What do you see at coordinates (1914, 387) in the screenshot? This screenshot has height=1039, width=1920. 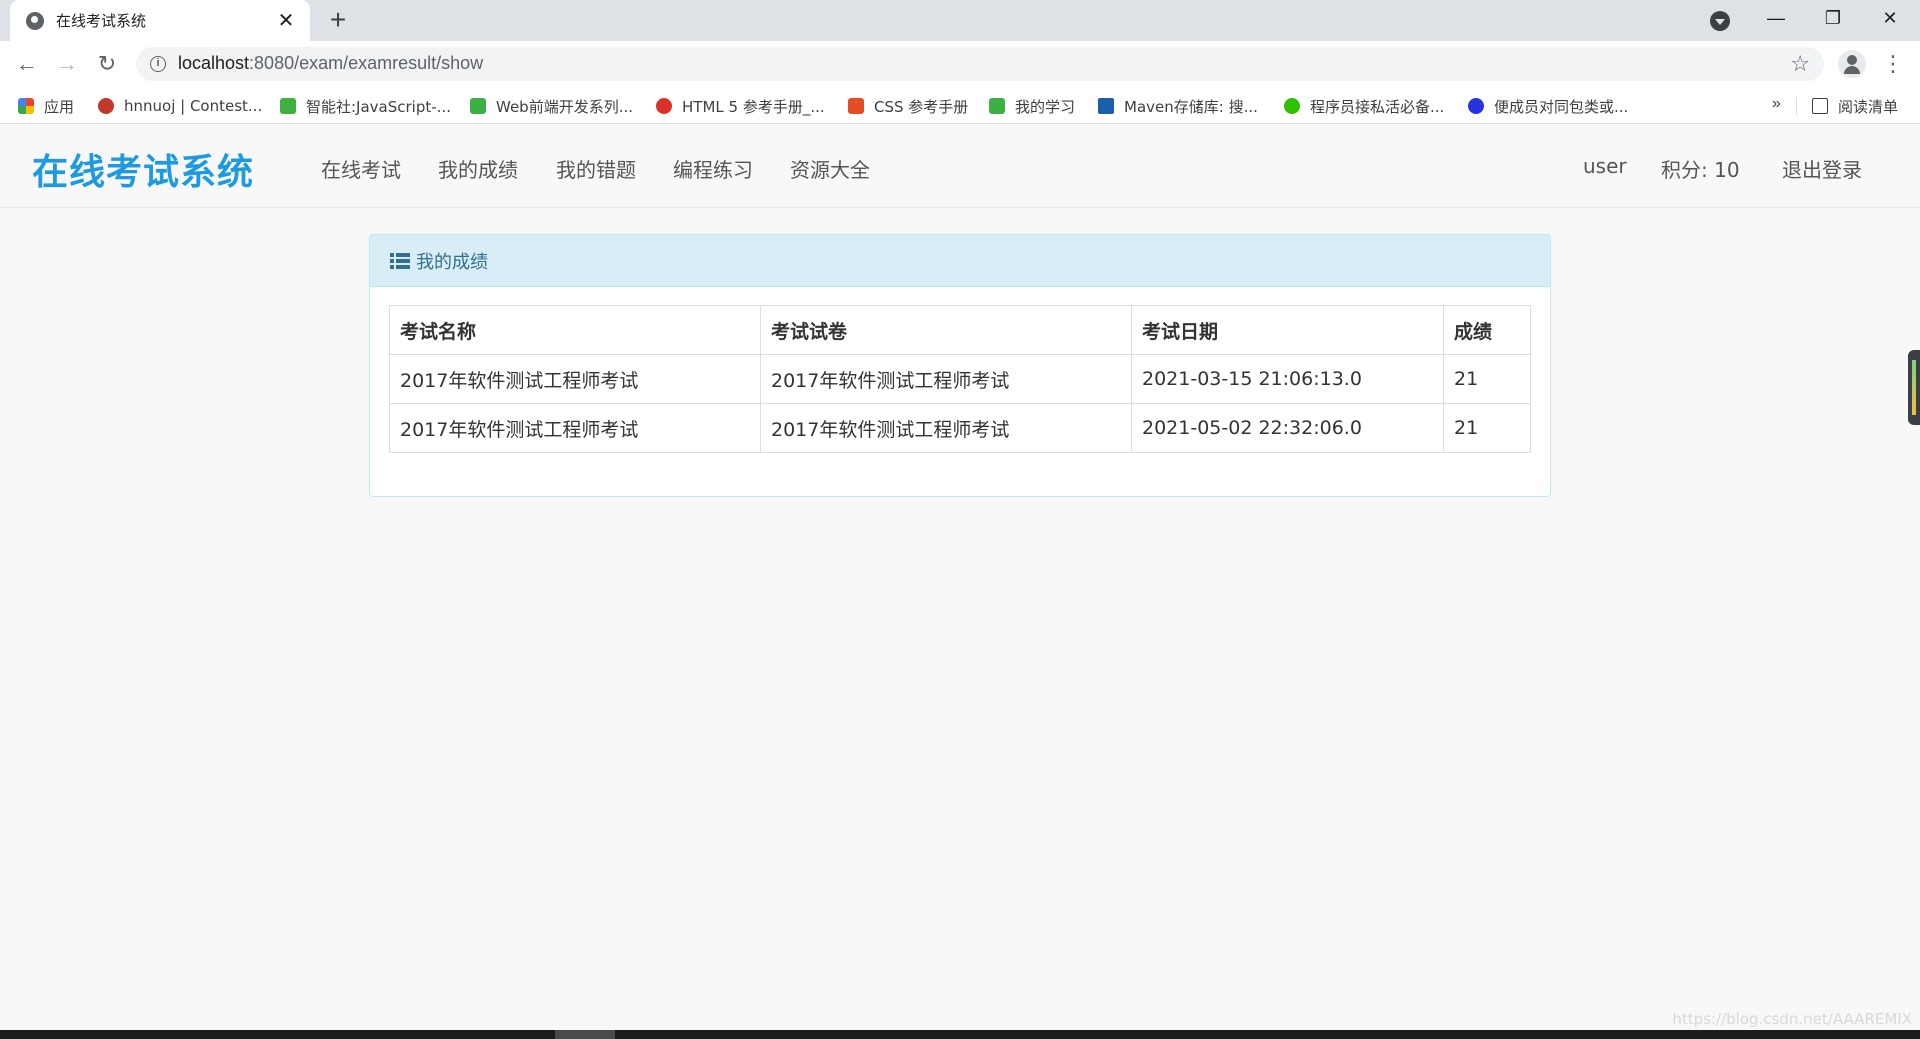 I see `side-widget-handle` at bounding box center [1914, 387].